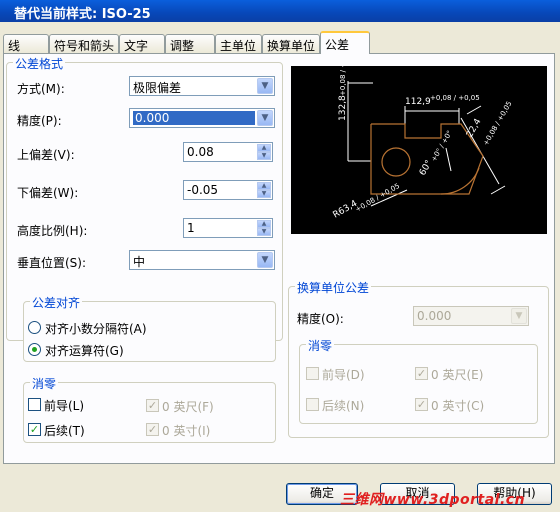  What do you see at coordinates (44, 383) in the screenshot?
I see `zero-suppression-label: 消零` at bounding box center [44, 383].